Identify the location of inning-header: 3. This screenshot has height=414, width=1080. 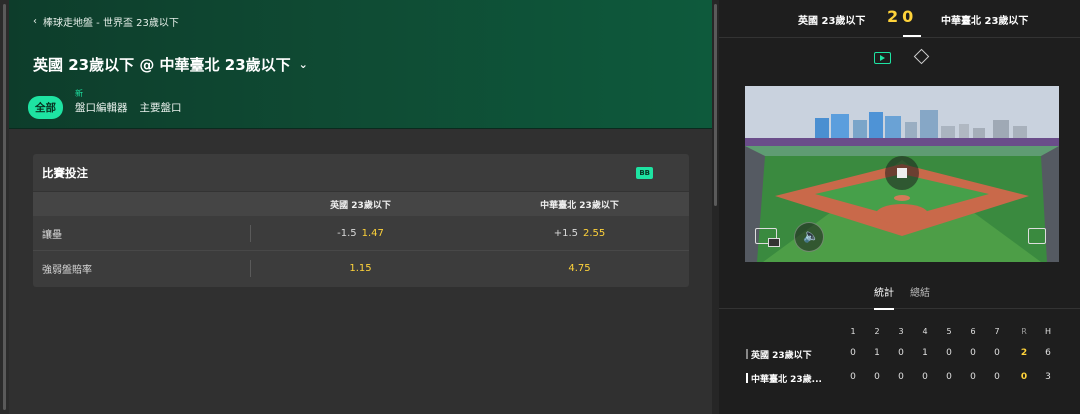
(901, 331).